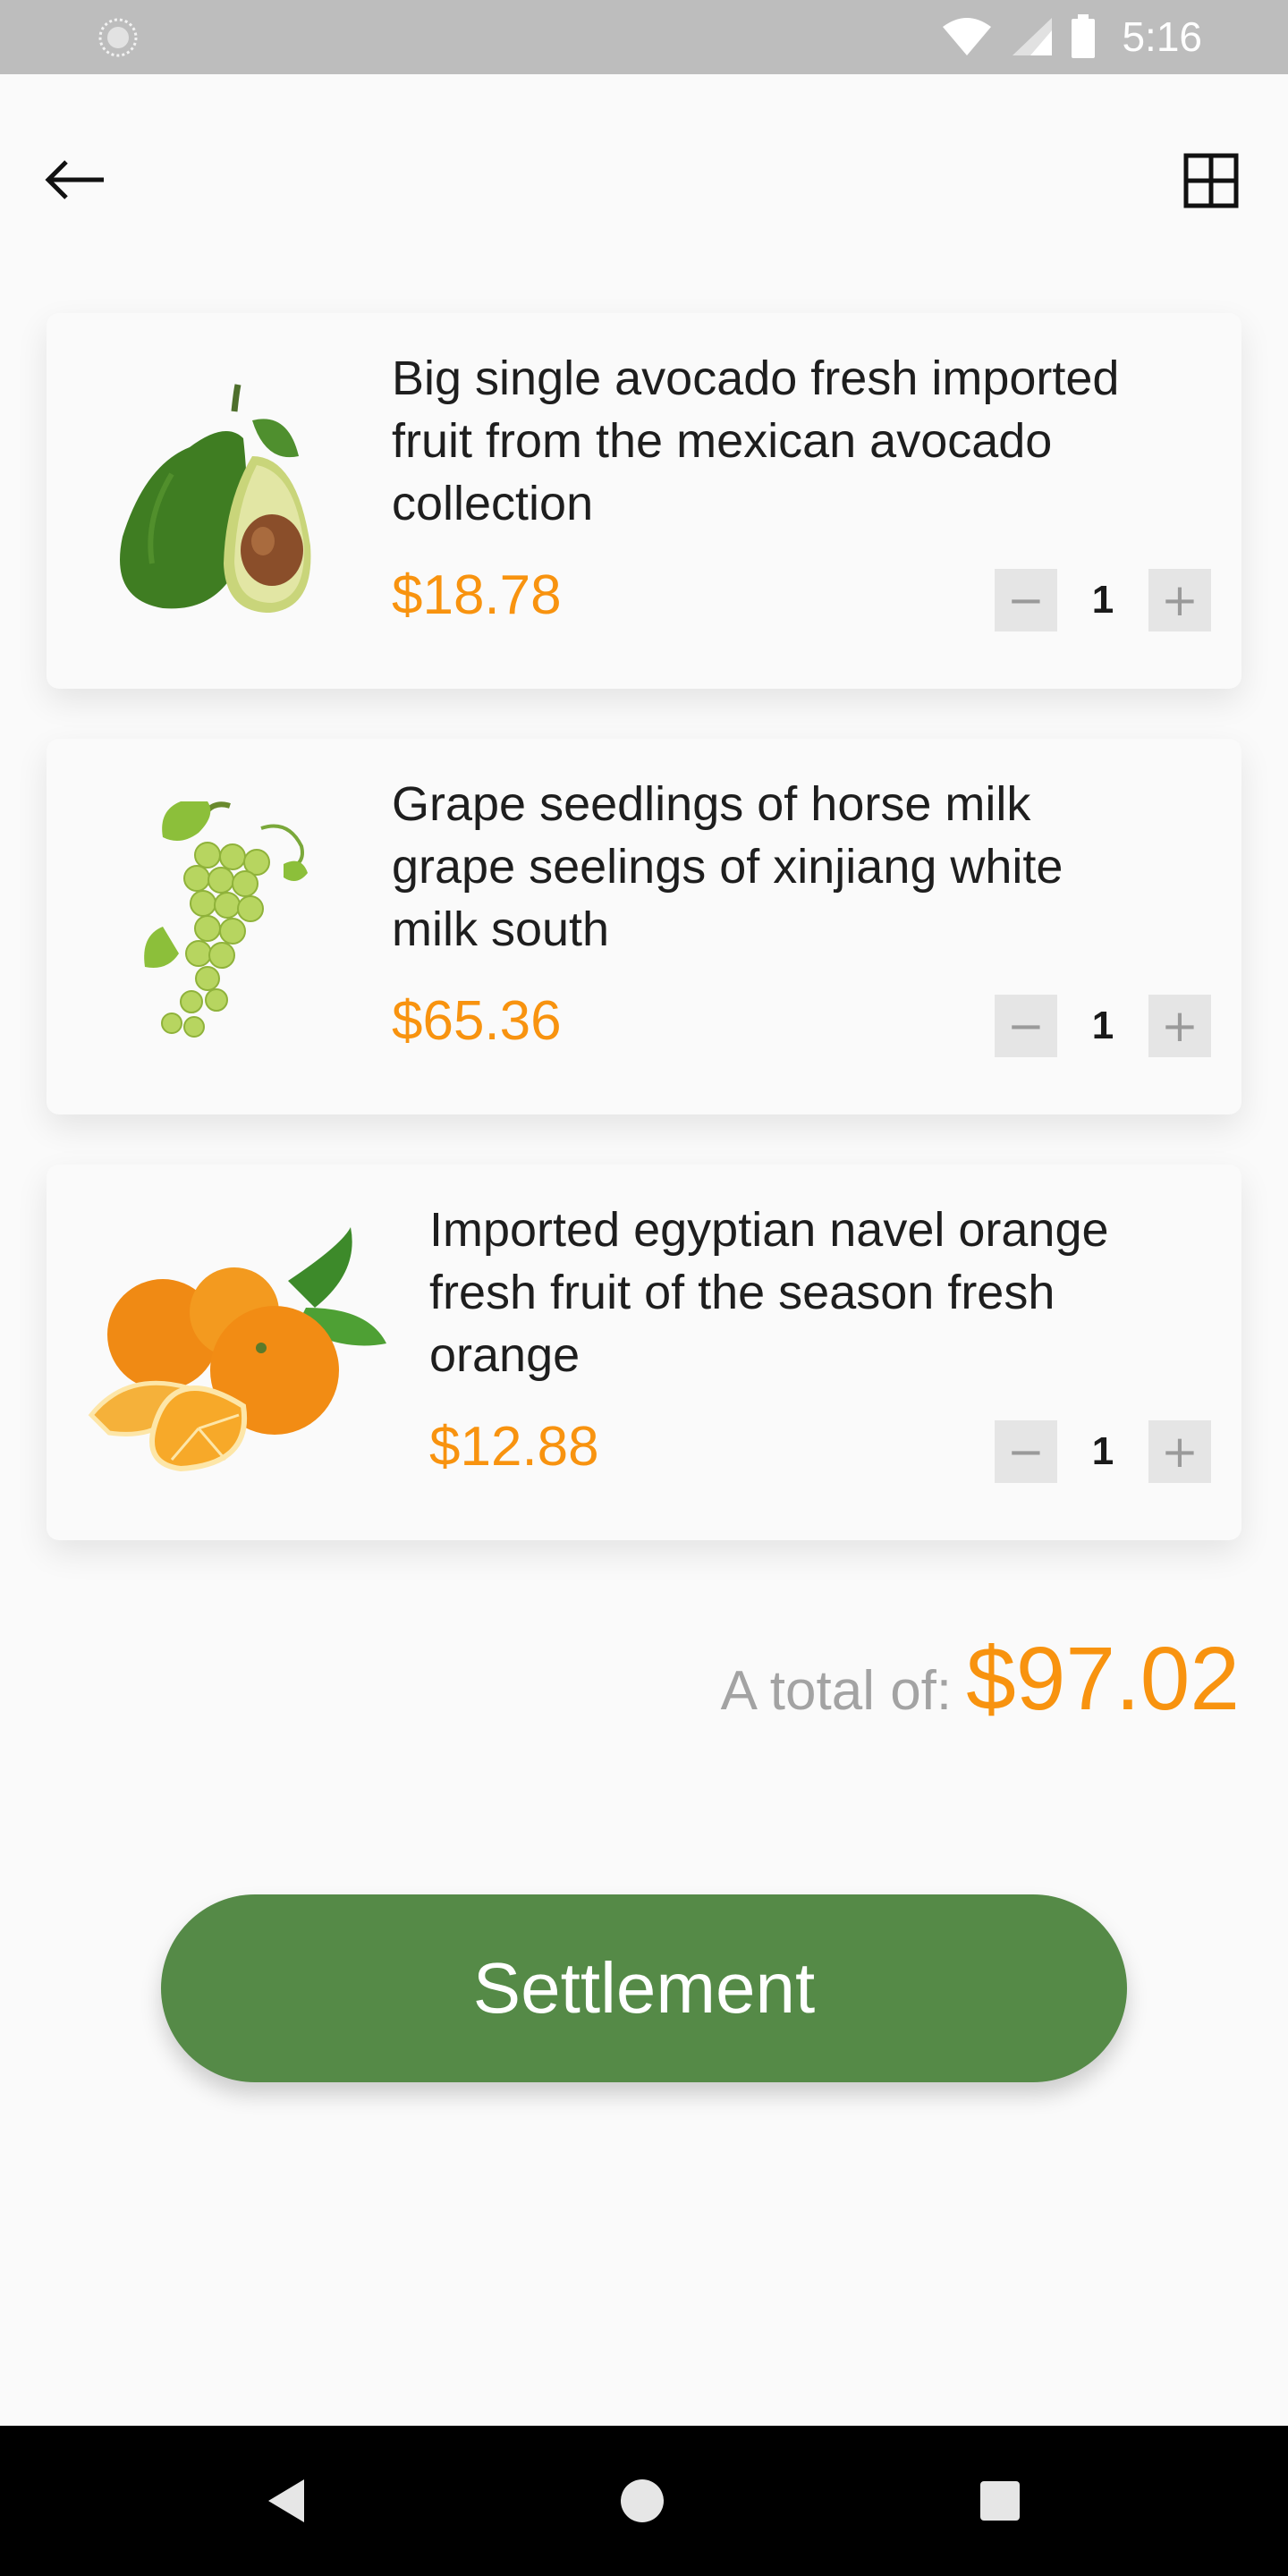 The image size is (1288, 2576). Describe the element at coordinates (1103, 1679) in the screenshot. I see `total-amount: $97.02` at that location.